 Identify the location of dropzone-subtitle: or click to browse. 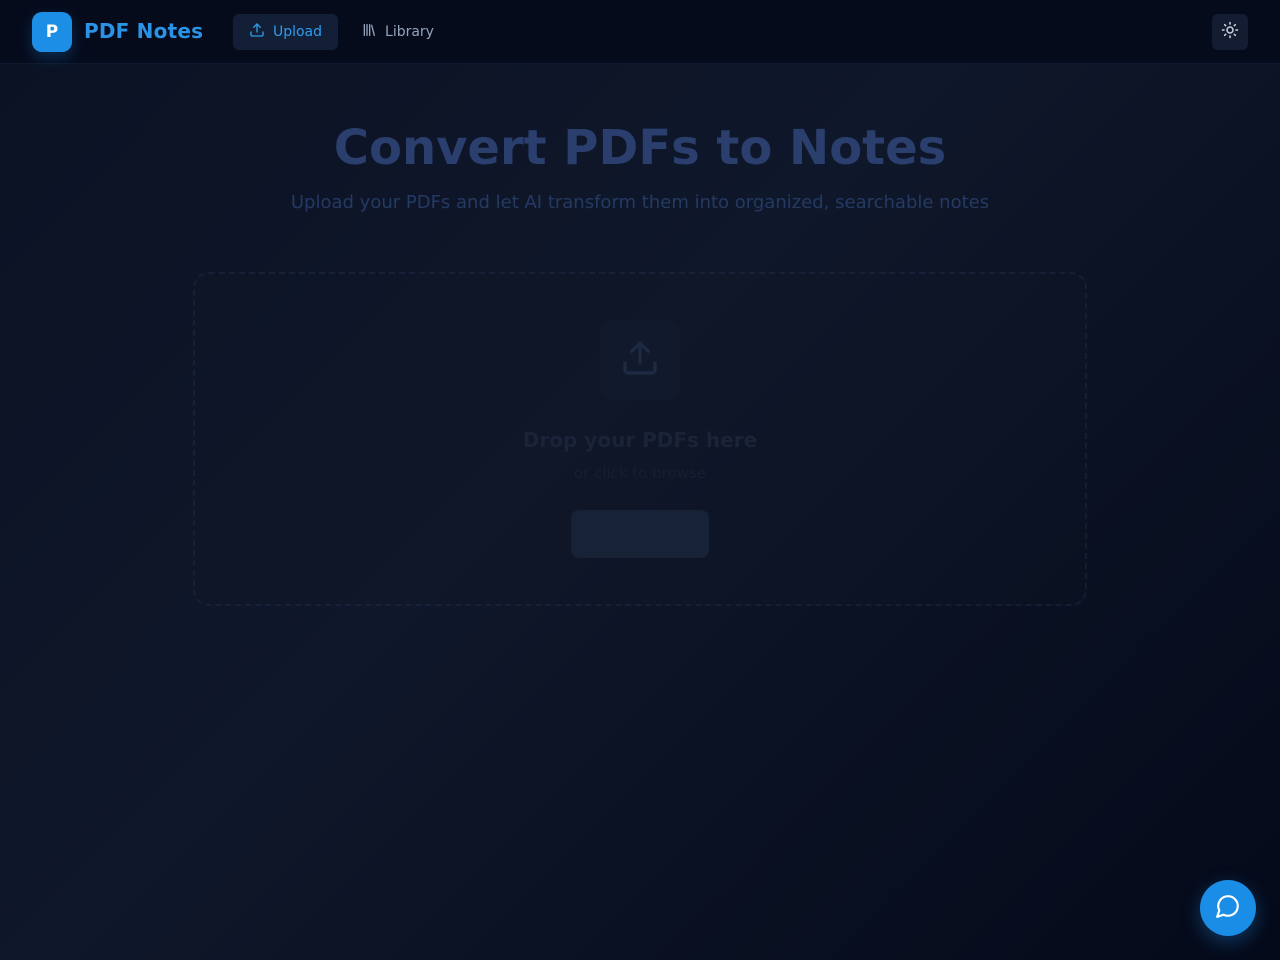
(640, 473).